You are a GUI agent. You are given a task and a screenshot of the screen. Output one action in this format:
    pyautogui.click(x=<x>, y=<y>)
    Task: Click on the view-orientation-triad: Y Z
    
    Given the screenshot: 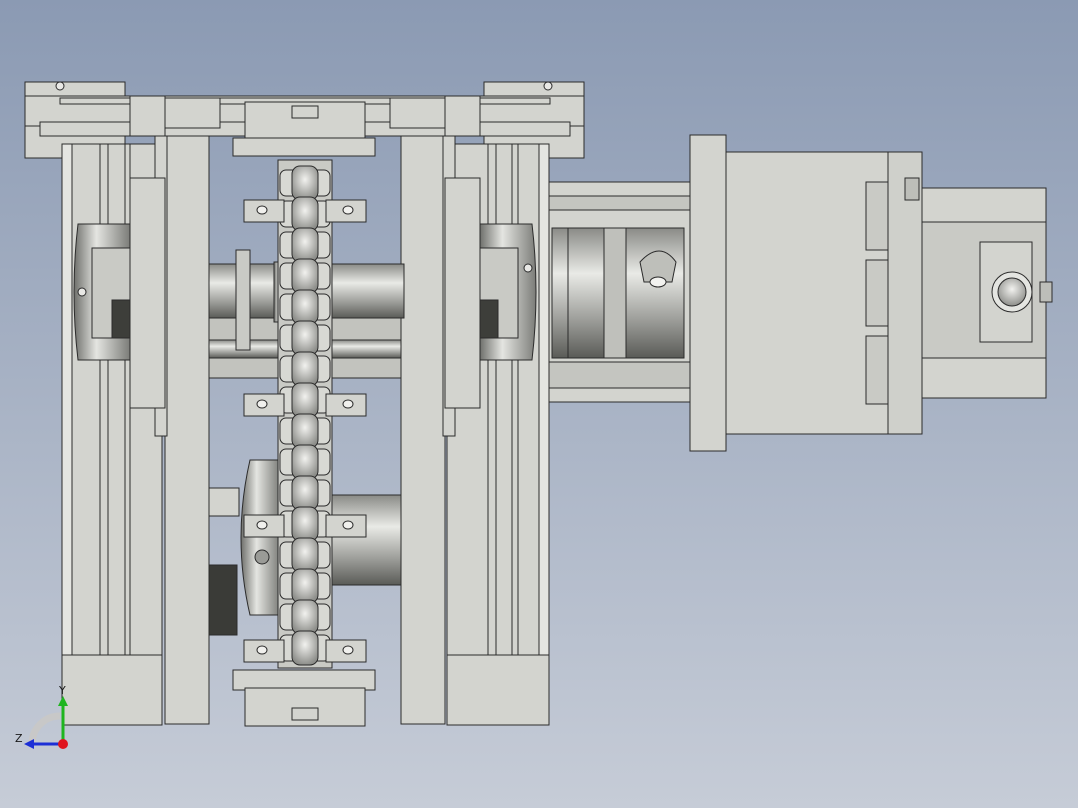 What is the action you would take?
    pyautogui.click(x=41, y=716)
    